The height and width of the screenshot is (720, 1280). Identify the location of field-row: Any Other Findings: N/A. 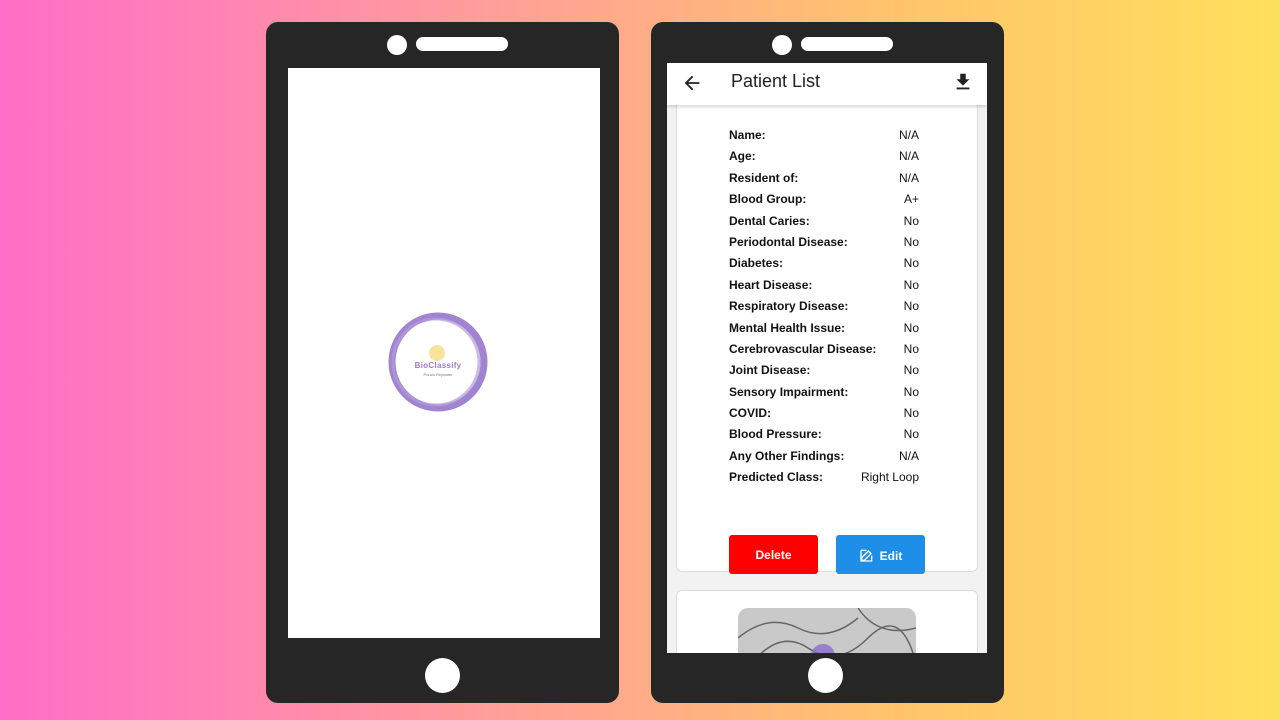
(824, 459).